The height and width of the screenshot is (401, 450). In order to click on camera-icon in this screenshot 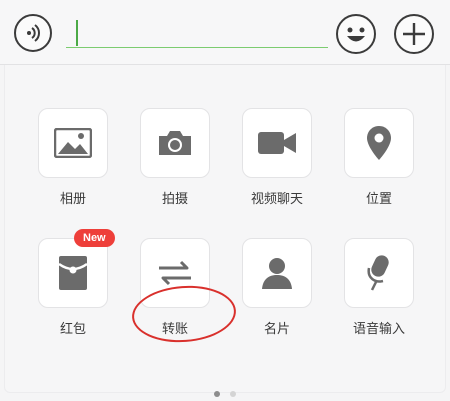, I will do `click(175, 143)`.